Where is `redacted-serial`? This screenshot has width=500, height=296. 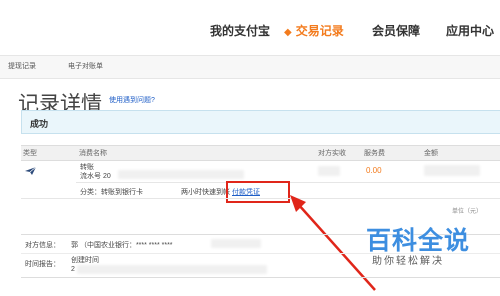 redacted-serial is located at coordinates (181, 174).